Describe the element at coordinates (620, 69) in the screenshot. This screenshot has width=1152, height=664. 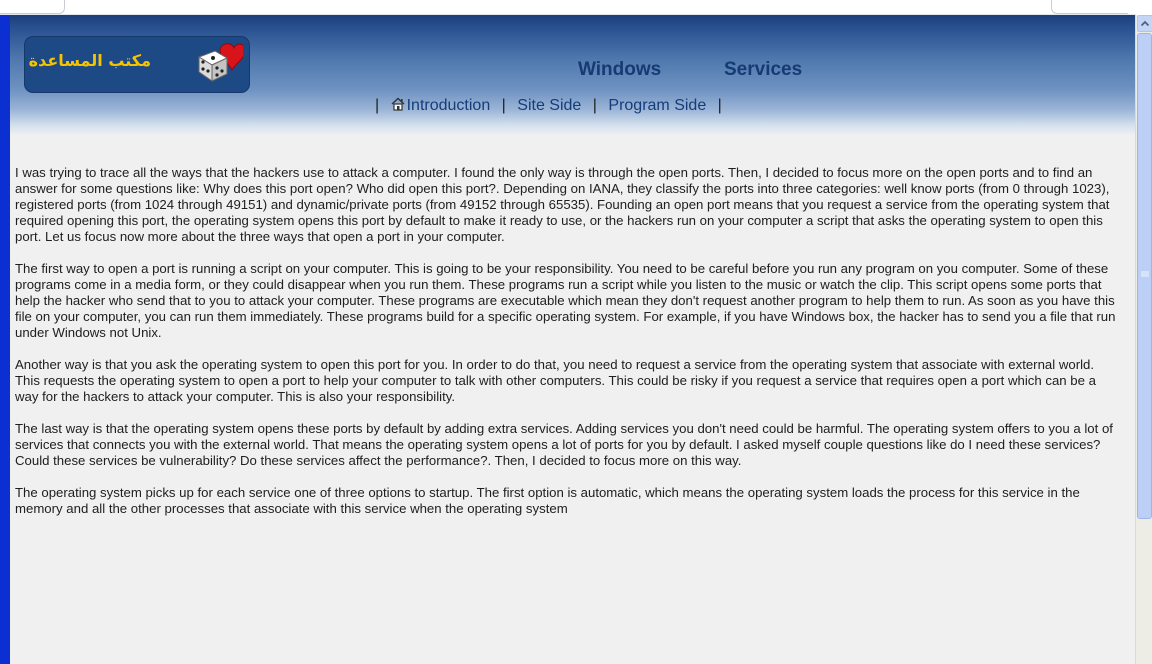
I see `title-windows: Windows` at that location.